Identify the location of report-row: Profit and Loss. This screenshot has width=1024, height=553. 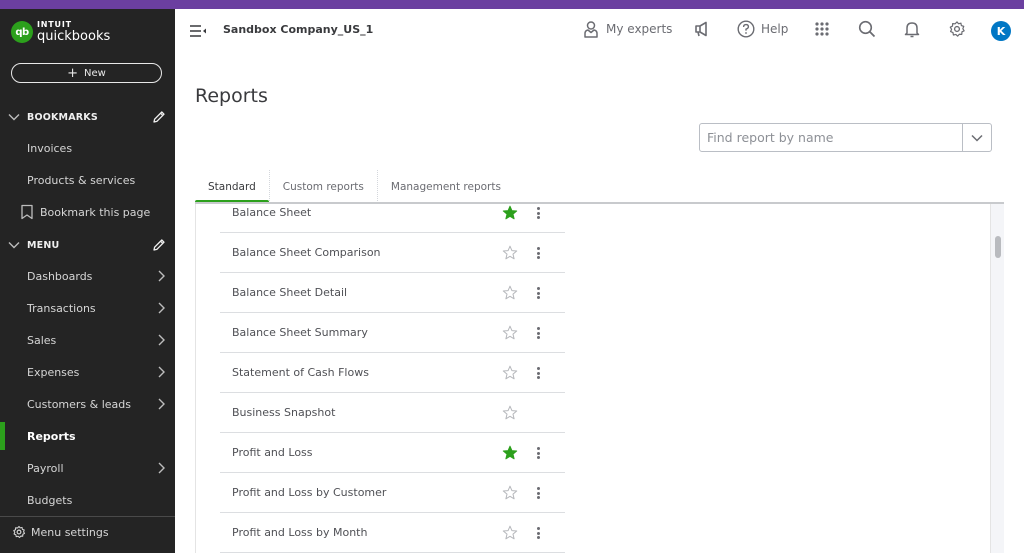
(392, 453).